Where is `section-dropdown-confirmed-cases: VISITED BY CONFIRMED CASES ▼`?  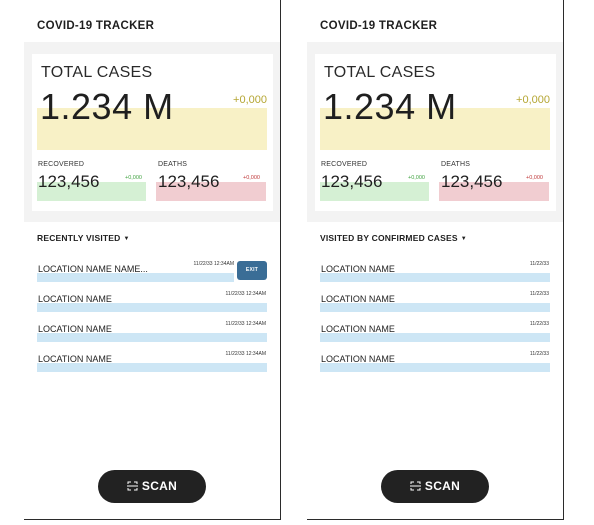
section-dropdown-confirmed-cases: VISITED BY CONFIRMED CASES ▼ is located at coordinates (393, 238).